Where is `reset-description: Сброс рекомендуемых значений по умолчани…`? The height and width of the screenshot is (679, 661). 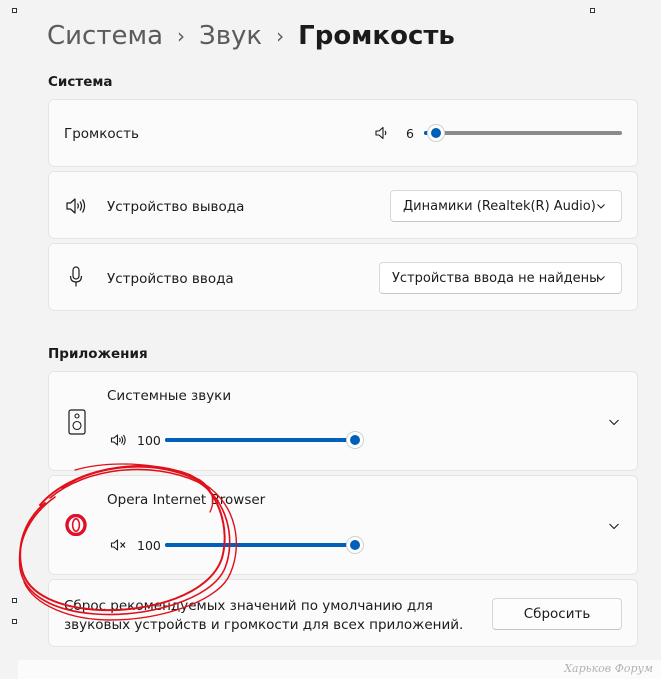
reset-description: Сброс рекомендуемых значений по умолчани… is located at coordinates (264, 615).